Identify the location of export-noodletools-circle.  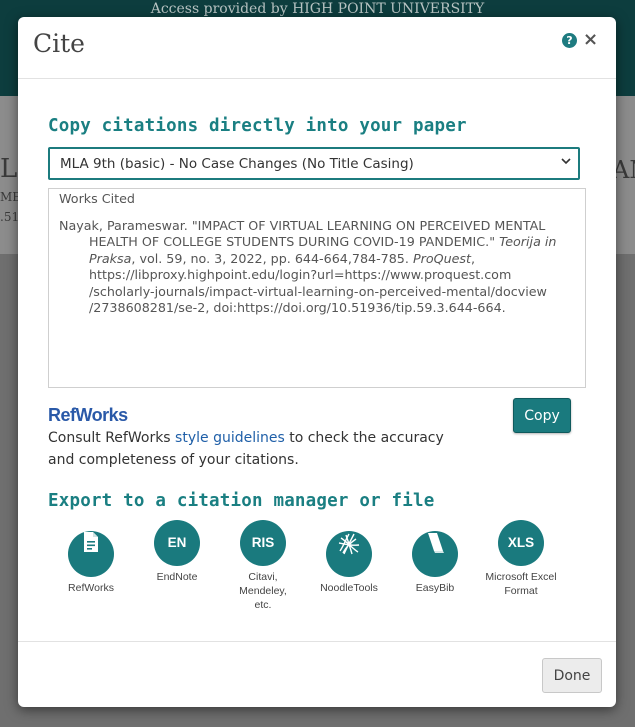
(349, 554).